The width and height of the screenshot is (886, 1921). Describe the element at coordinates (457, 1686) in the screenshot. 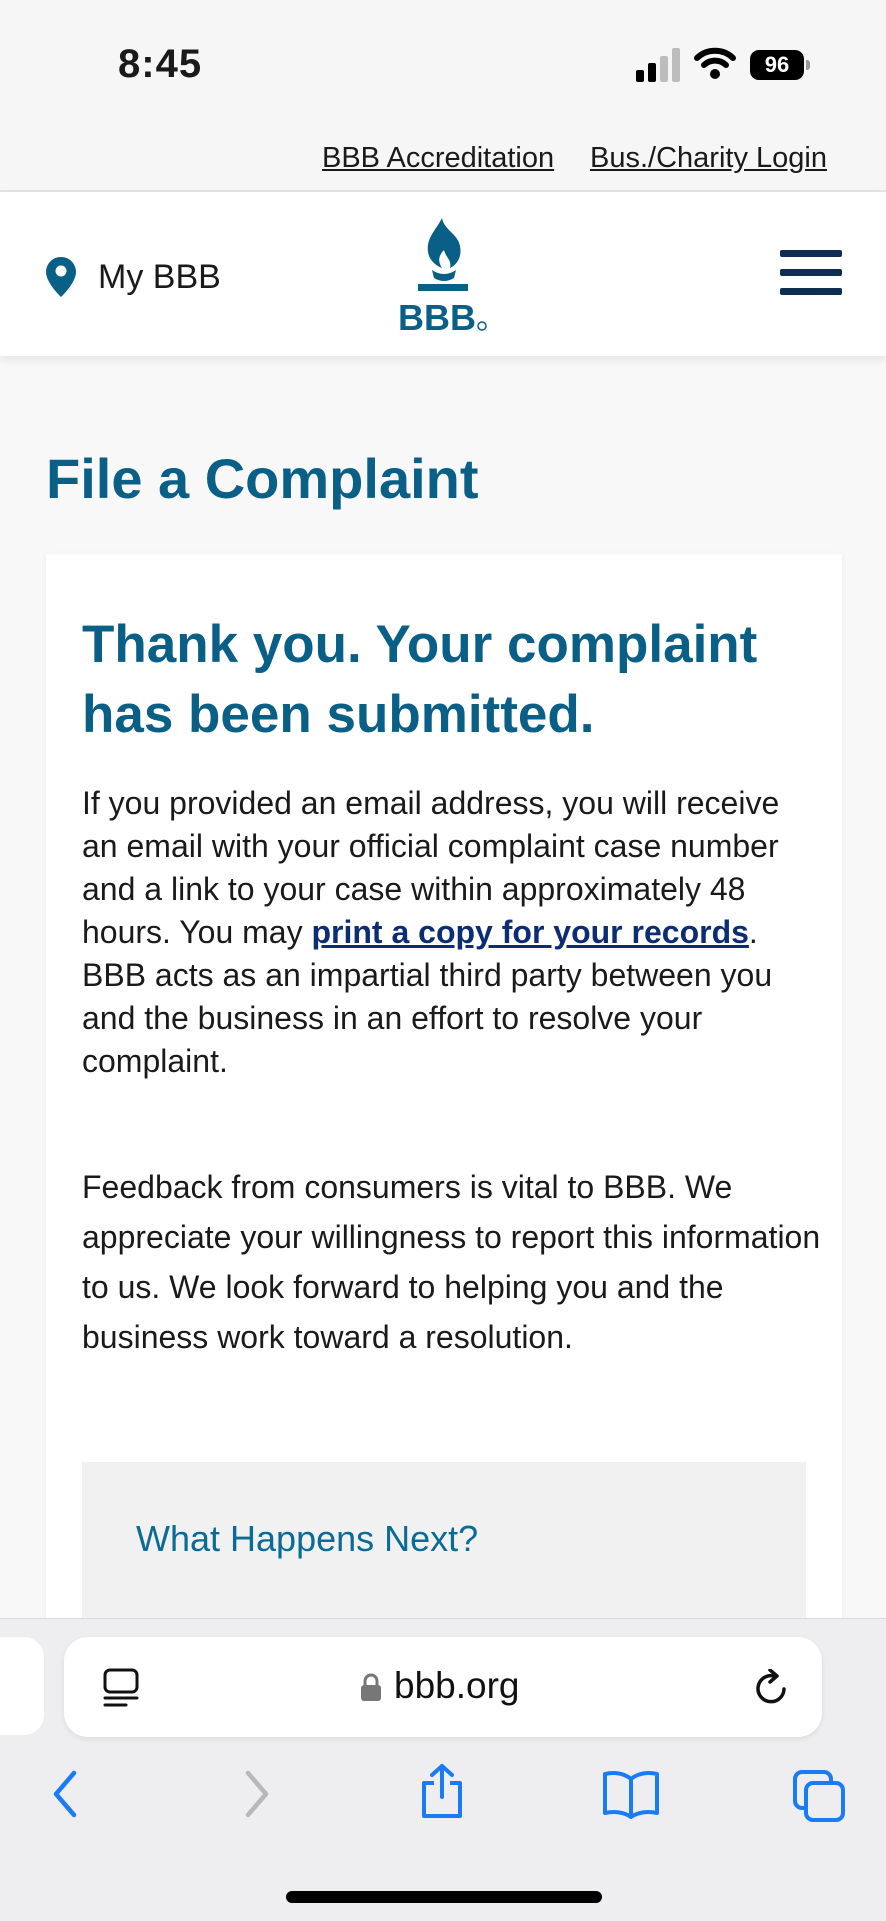

I see `url-text: bbb.org` at that location.